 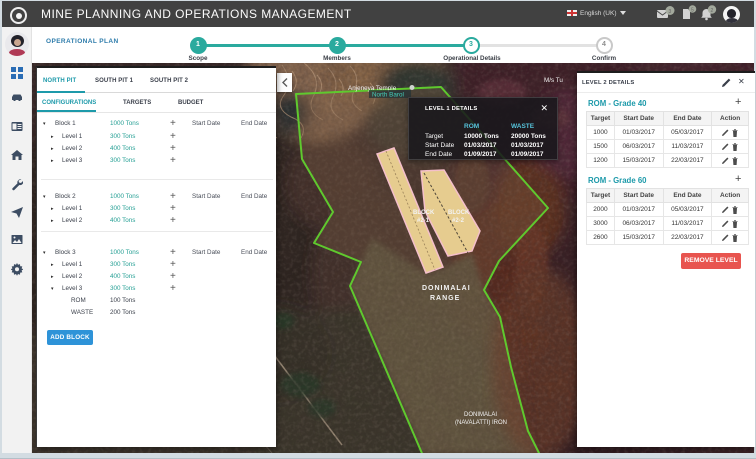 What do you see at coordinates (445, 298) in the screenshot?
I see `svg-text: RANGE` at bounding box center [445, 298].